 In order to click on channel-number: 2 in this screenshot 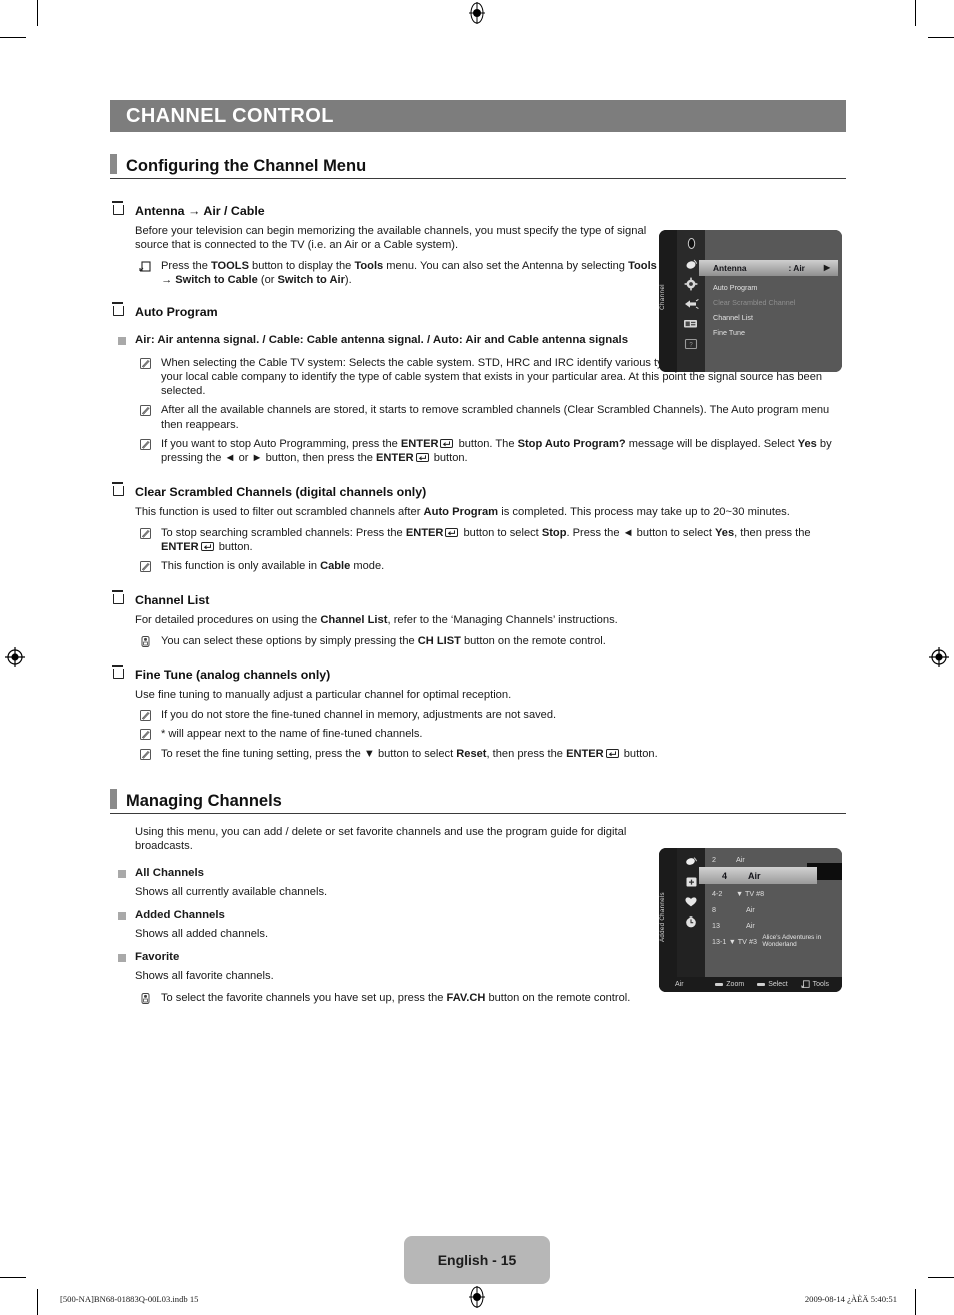, I will do `click(714, 859)`.